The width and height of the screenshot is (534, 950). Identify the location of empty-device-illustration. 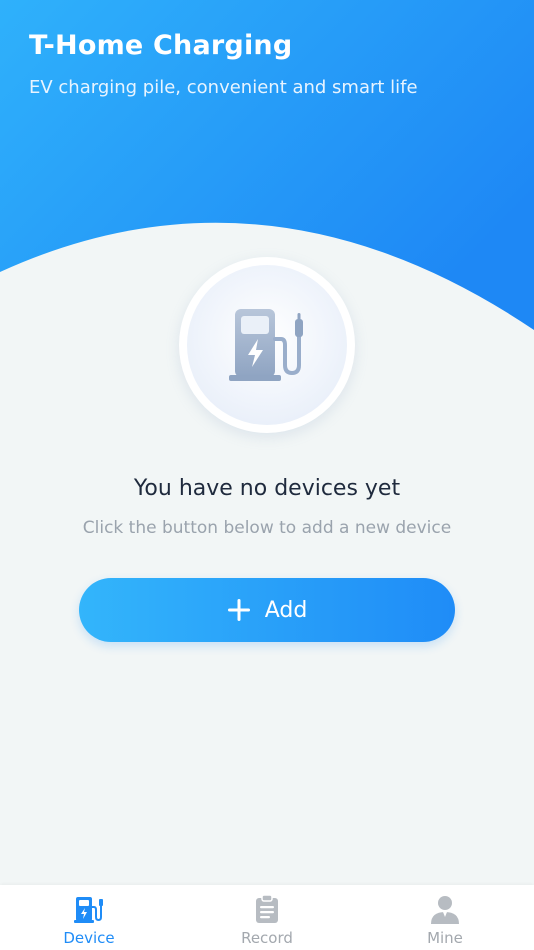
(267, 345).